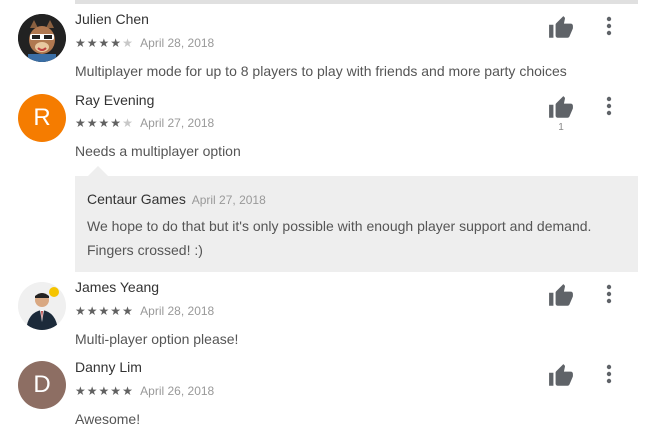 Image resolution: width=652 pixels, height=433 pixels. I want to click on star-rating: ★★★★★ April 26, 2018, so click(144, 391).